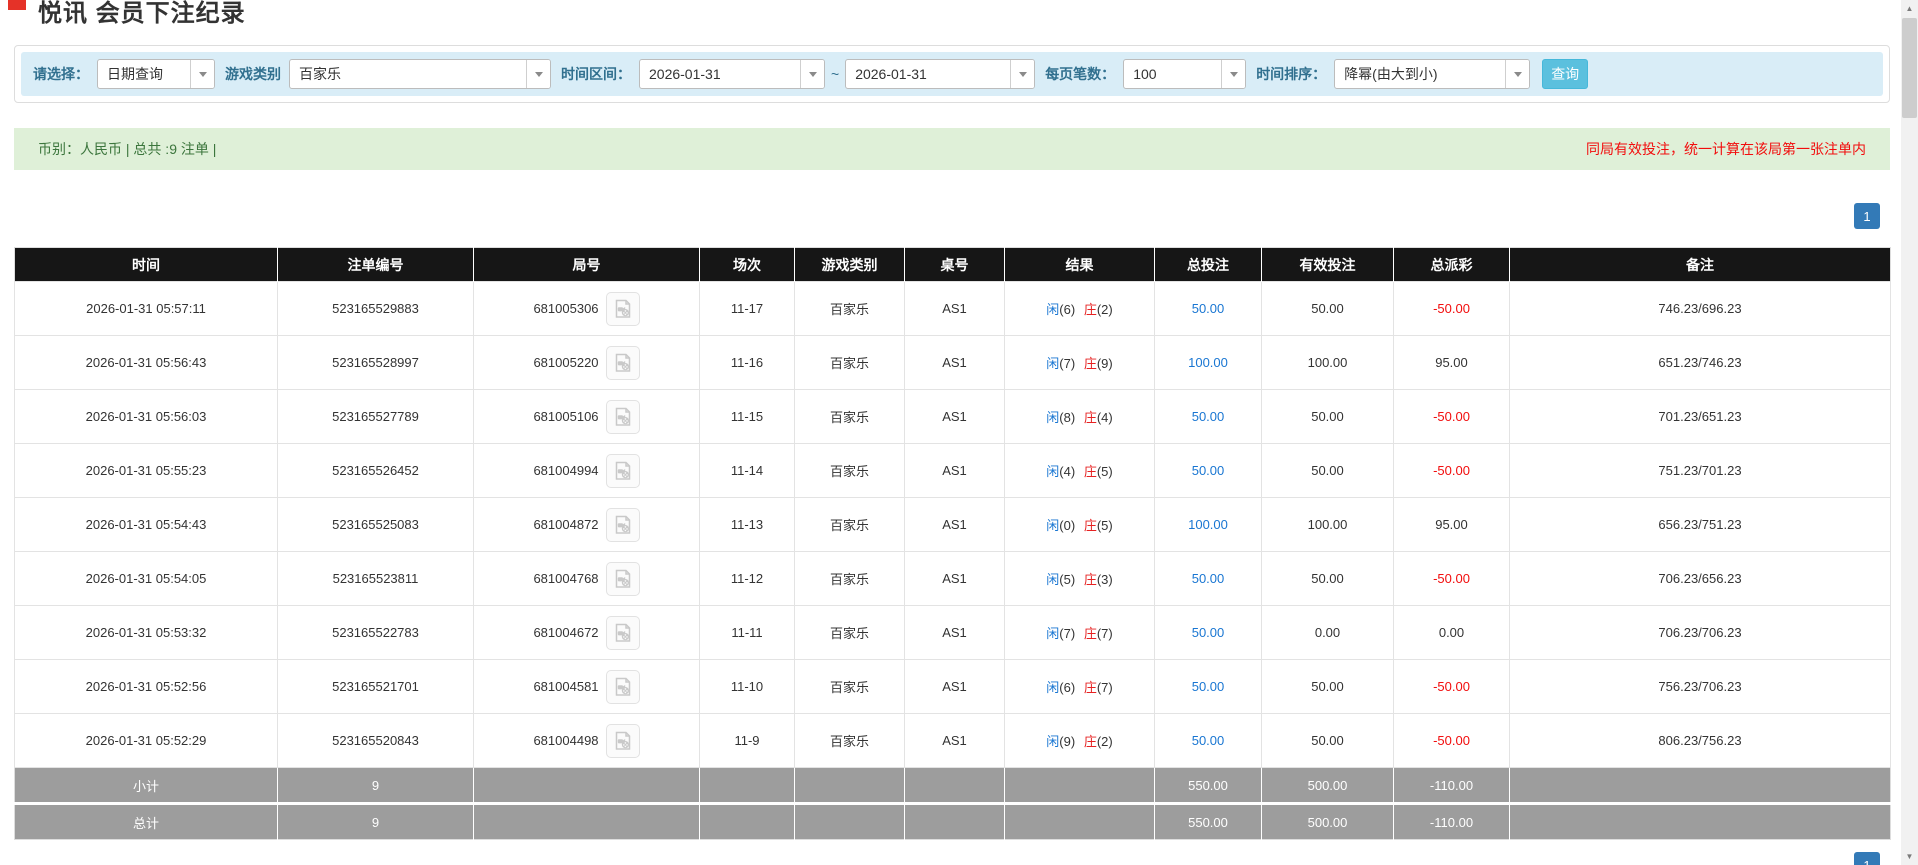 The height and width of the screenshot is (865, 1918). Describe the element at coordinates (566, 524) in the screenshot. I see `round-no-text: 681004872` at that location.